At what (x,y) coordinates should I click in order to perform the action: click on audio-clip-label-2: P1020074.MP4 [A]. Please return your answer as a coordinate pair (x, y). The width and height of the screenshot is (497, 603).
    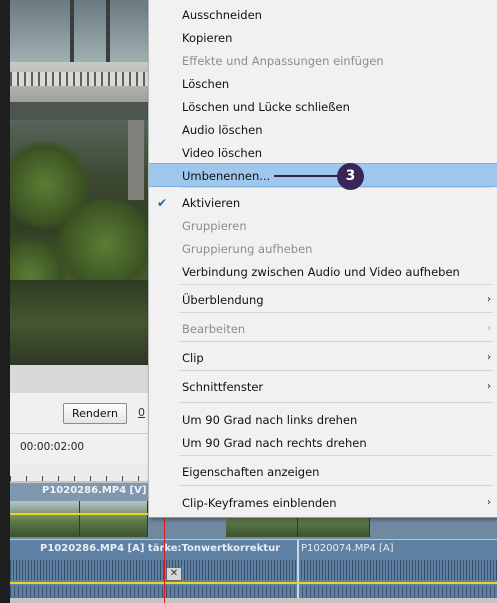
    Looking at the image, I should click on (347, 548).